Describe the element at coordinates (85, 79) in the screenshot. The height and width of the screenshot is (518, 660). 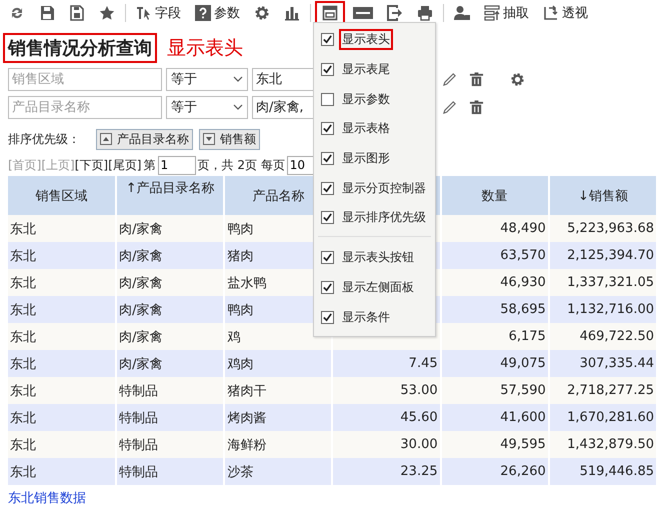
I see `input-field: 销售区域` at that location.